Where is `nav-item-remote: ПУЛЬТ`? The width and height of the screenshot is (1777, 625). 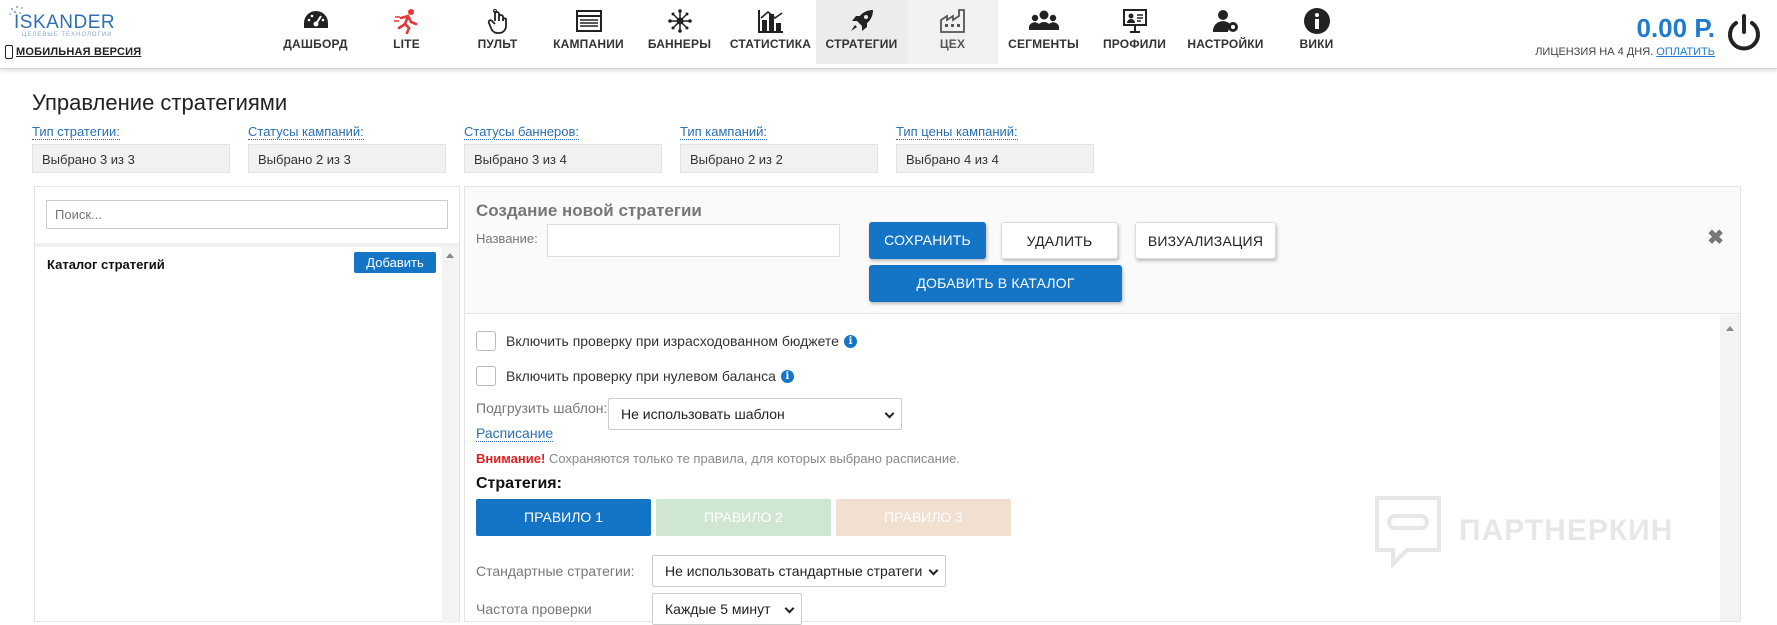
nav-item-remote: ПУЛЬТ is located at coordinates (497, 32).